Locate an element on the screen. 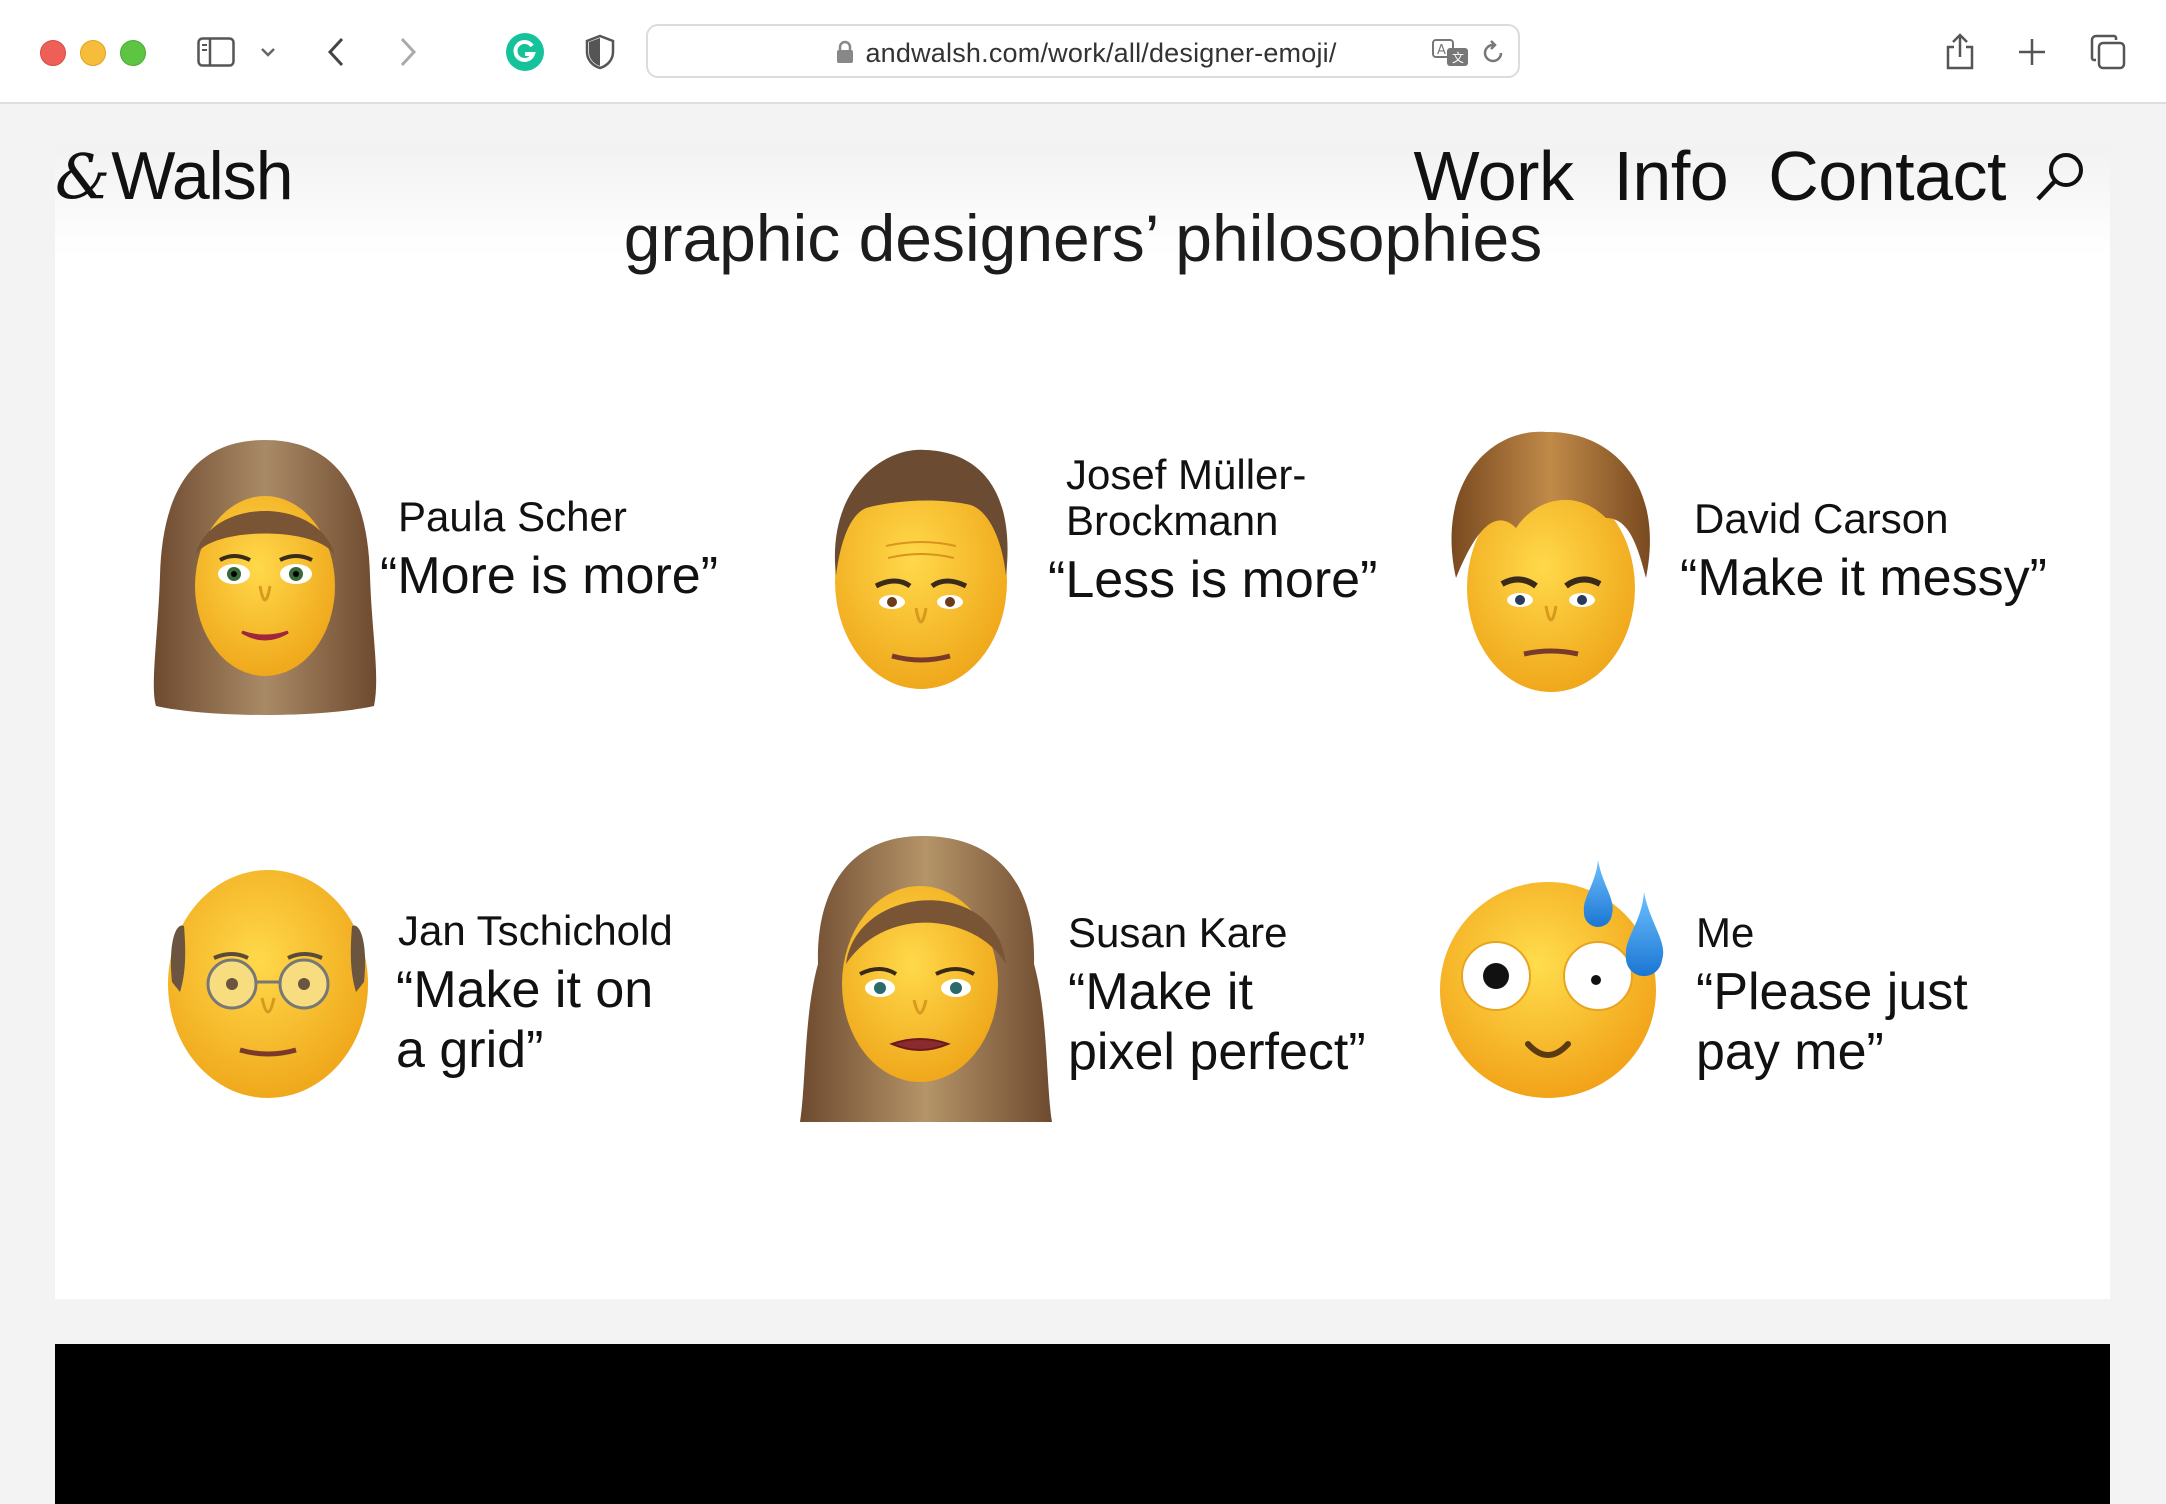 Image resolution: width=2166 pixels, height=1504 pixels. url-text: andwalsh.com/work/all/designer-emoji/ is located at coordinates (1101, 53).